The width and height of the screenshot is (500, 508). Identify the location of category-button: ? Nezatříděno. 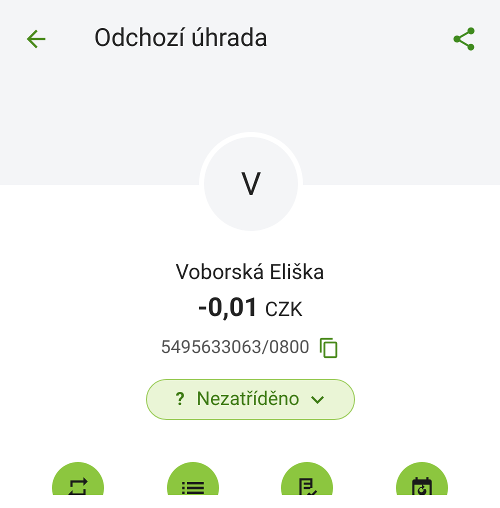
(250, 399).